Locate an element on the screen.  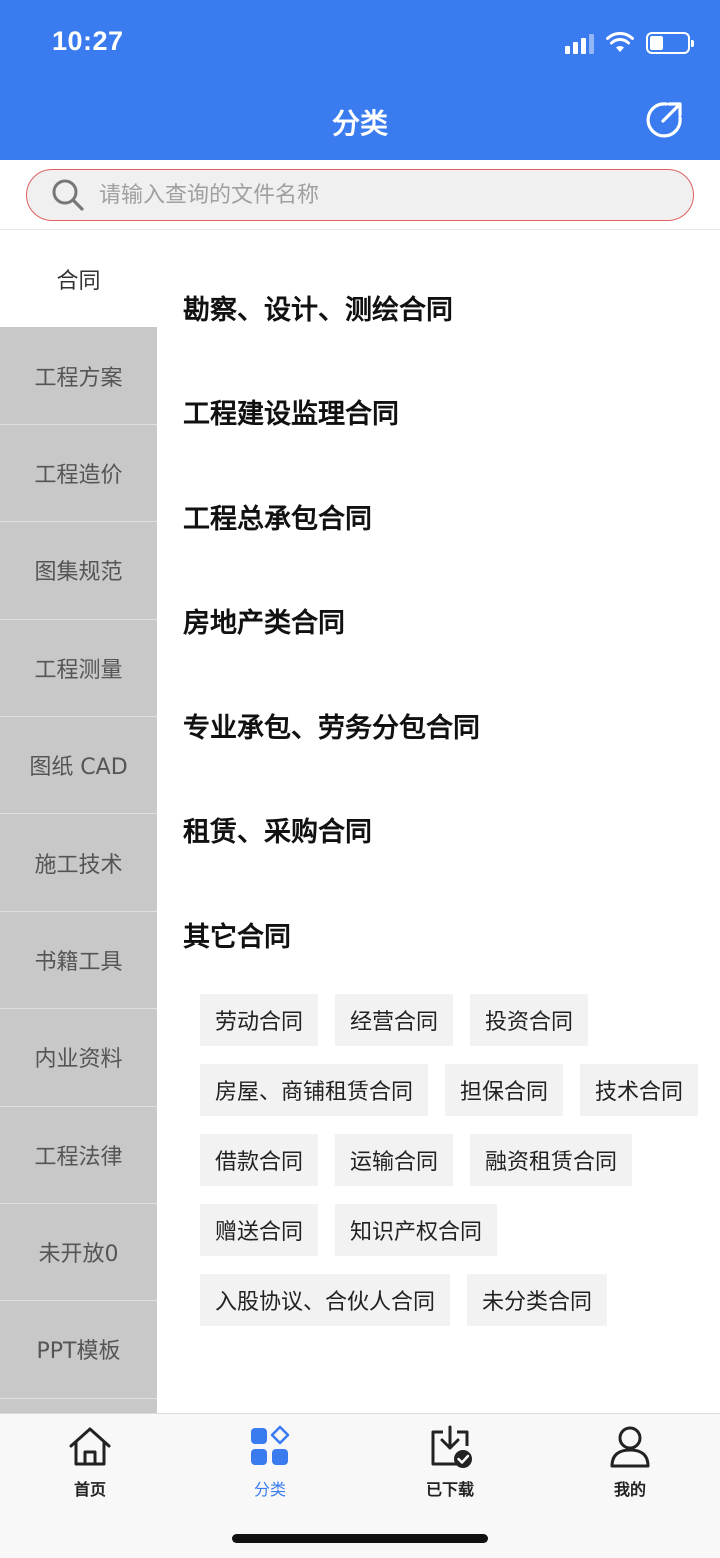
tag-loan-contract: 借款合同 is located at coordinates (259, 1160).